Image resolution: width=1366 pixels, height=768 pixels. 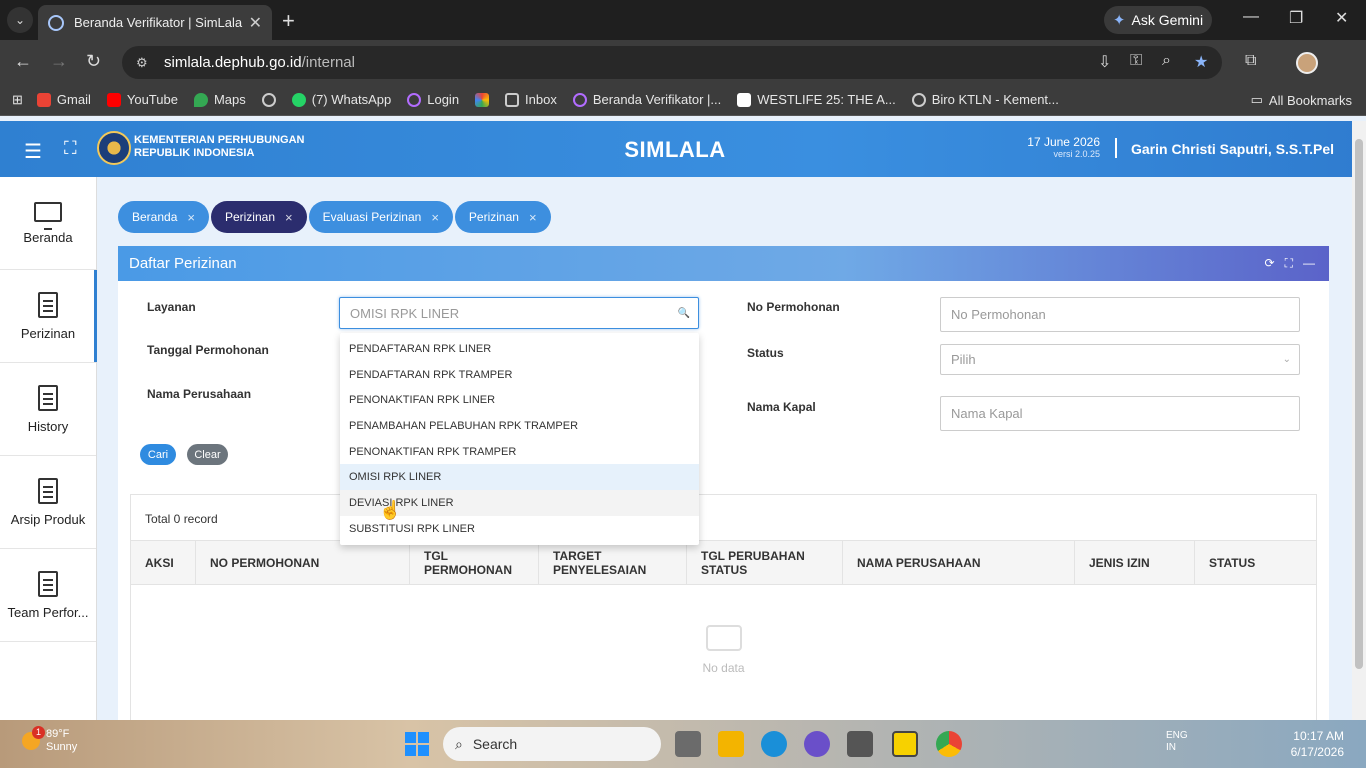 I want to click on dropdown-option: PENDAFTARAN RPK LINER, so click(x=519, y=349).